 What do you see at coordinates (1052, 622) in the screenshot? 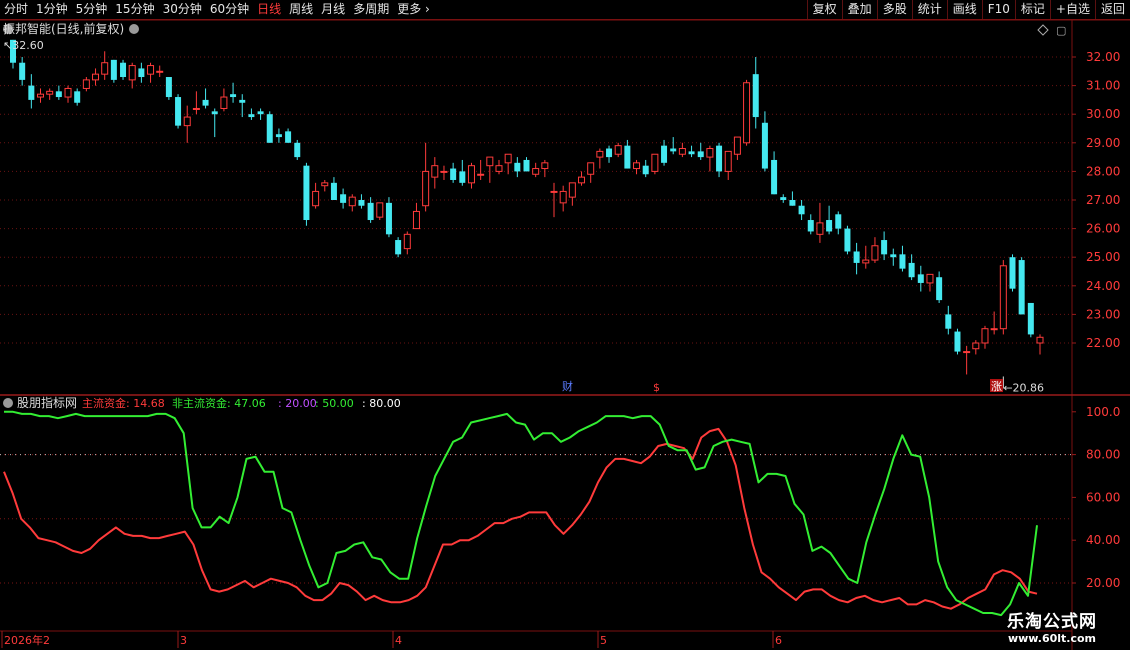
I see `watermark-title: 乐淘公式网` at bounding box center [1052, 622].